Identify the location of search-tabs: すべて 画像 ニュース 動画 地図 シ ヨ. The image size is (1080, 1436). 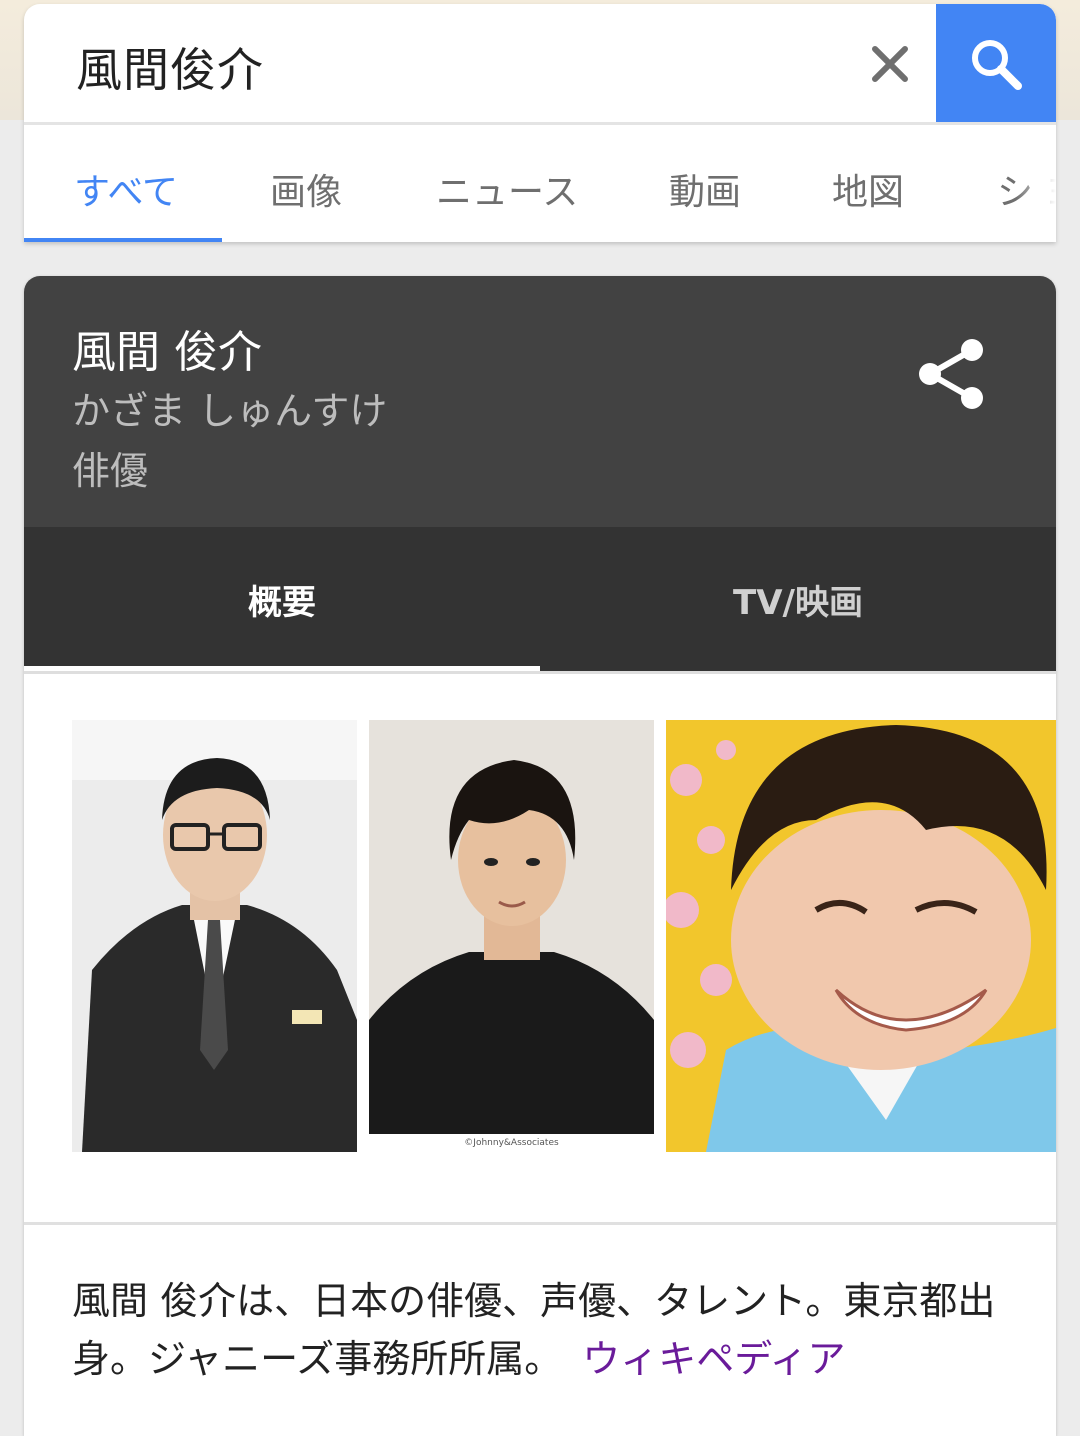
(540, 183).